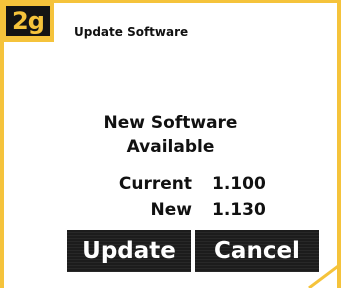 Image resolution: width=341 pixels, height=288 pixels. I want to click on message-heading-line2: Available, so click(170, 147).